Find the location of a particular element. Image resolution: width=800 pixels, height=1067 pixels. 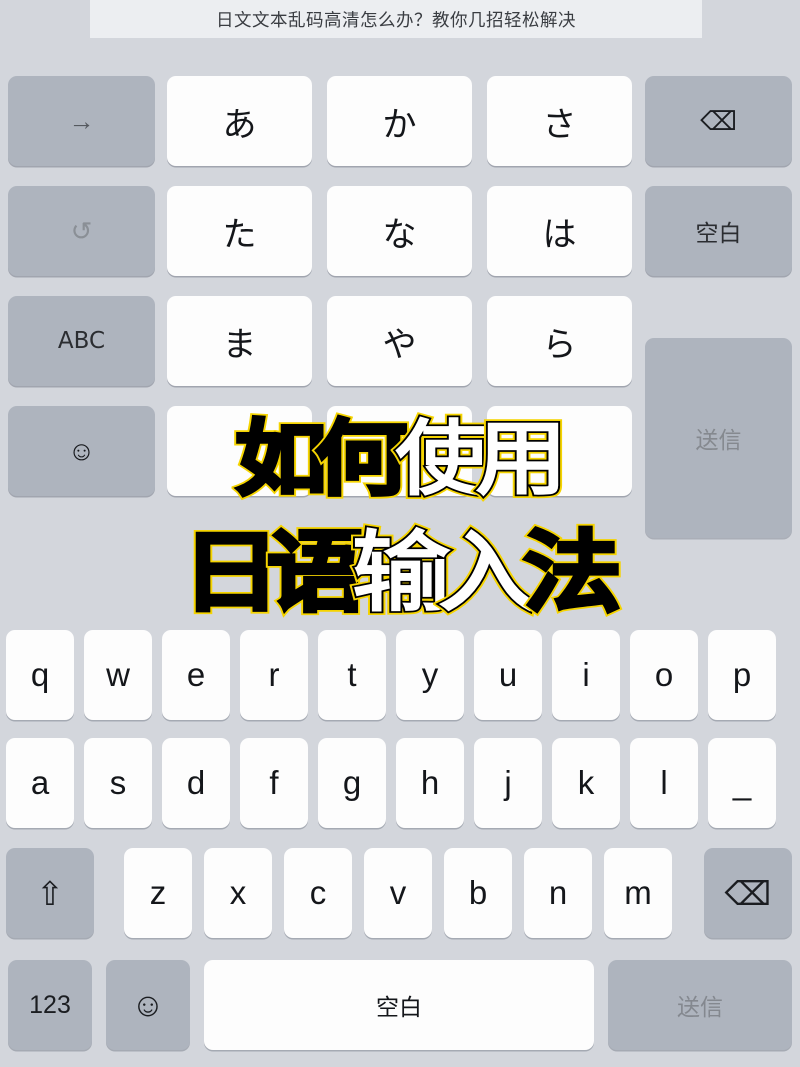

kana-key-ya: や is located at coordinates (399, 341).